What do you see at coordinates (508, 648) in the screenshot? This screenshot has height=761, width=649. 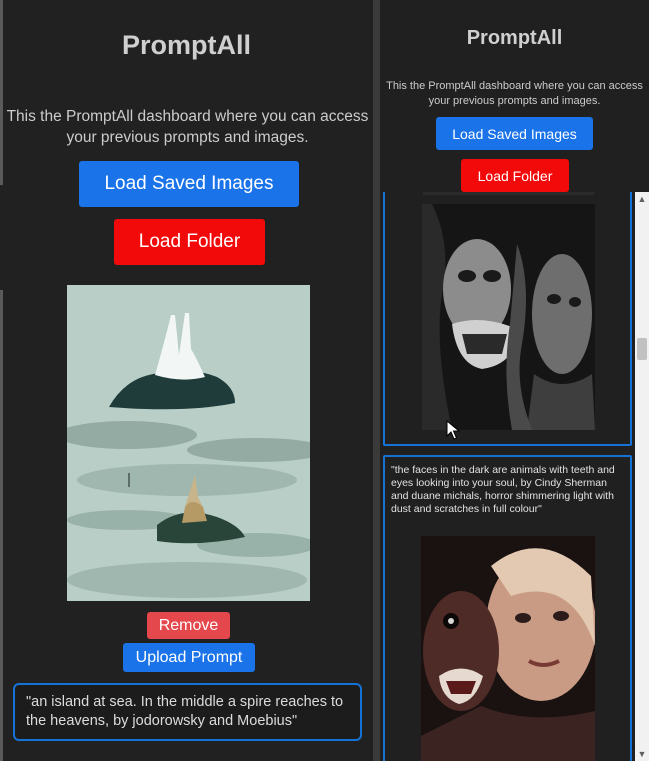 I see `generated-image-faces-horror` at bounding box center [508, 648].